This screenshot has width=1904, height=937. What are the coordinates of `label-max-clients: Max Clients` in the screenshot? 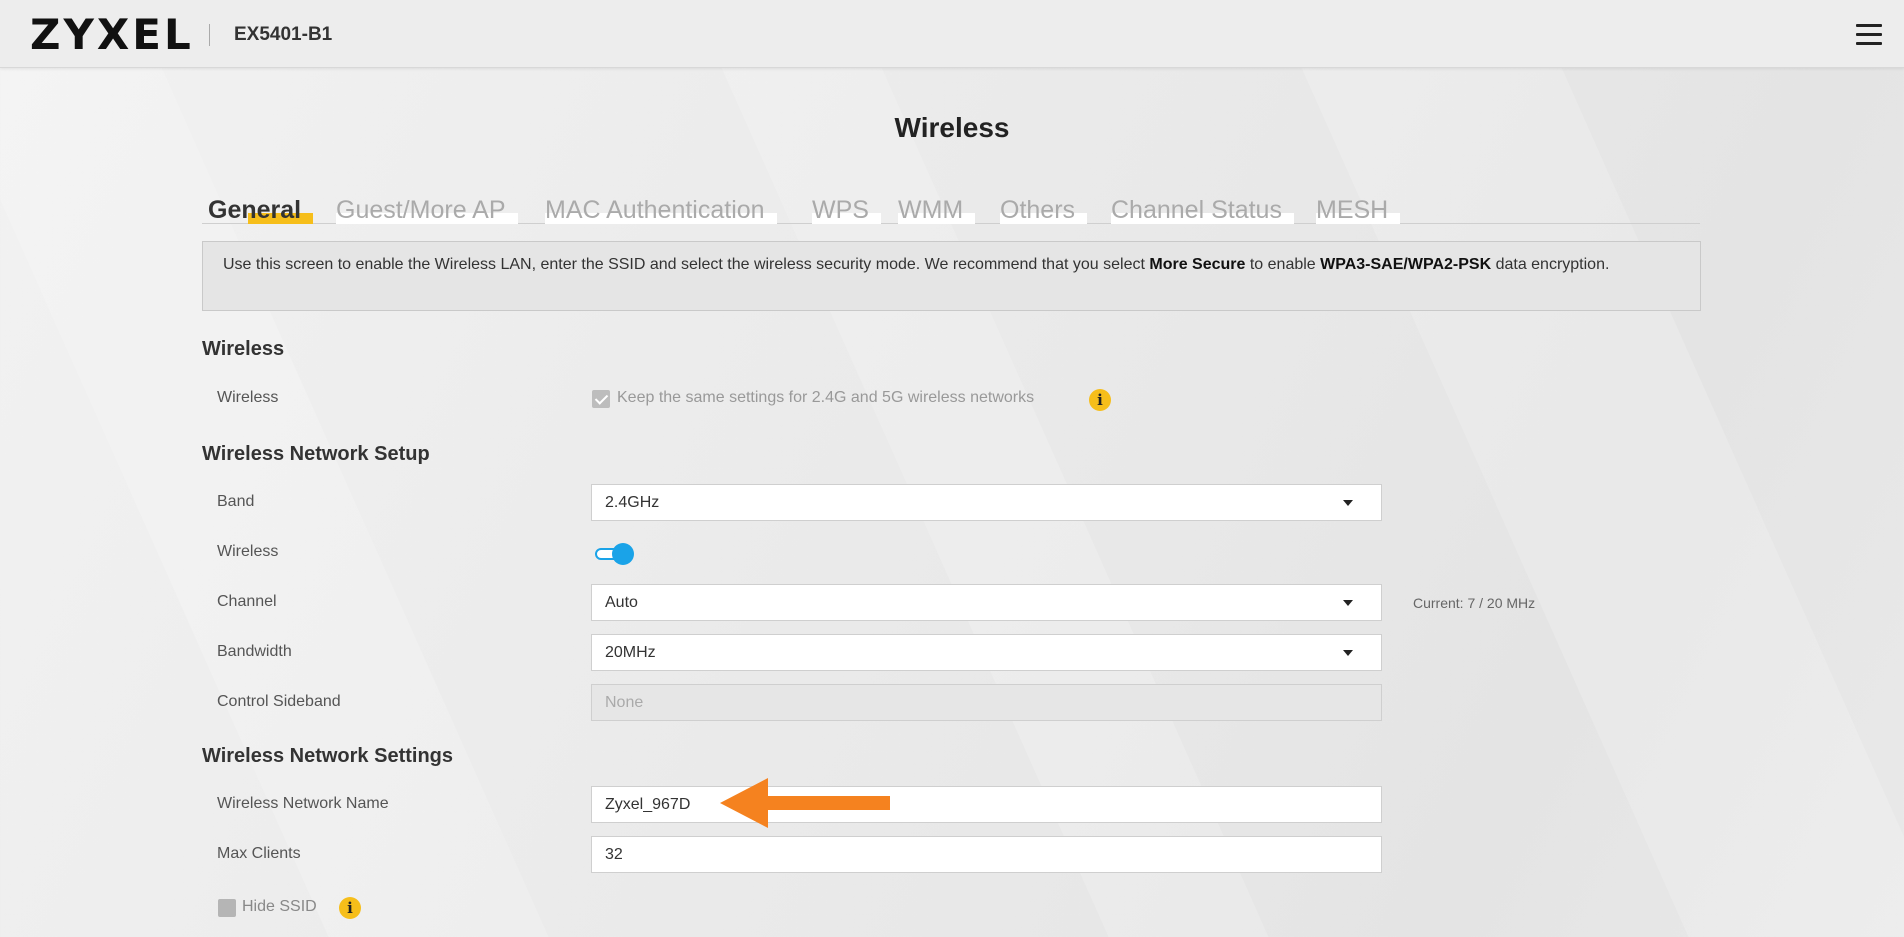 It's located at (259, 853).